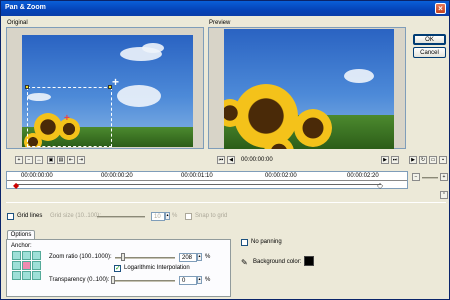 Image resolution: width=450 pixels, height=300 pixels. Describe the element at coordinates (10, 216) in the screenshot. I see `grid-lines-checkbox` at that location.